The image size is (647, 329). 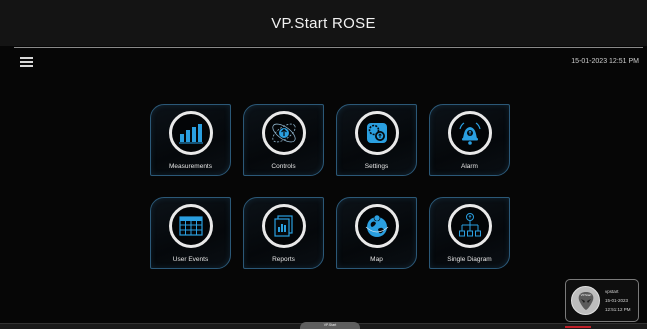 I want to click on user-name: vpstart, so click(x=612, y=291).